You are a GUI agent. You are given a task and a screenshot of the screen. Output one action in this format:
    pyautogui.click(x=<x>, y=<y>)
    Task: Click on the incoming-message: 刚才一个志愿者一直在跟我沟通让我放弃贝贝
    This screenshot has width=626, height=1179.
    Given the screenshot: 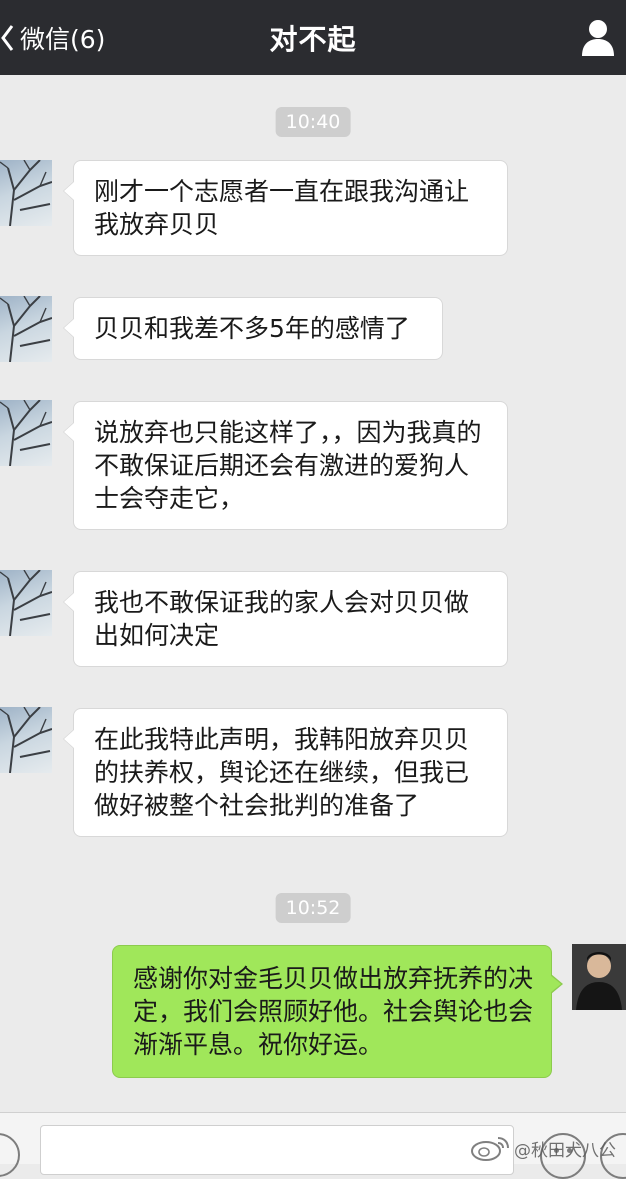 What is the action you would take?
    pyautogui.click(x=285, y=208)
    